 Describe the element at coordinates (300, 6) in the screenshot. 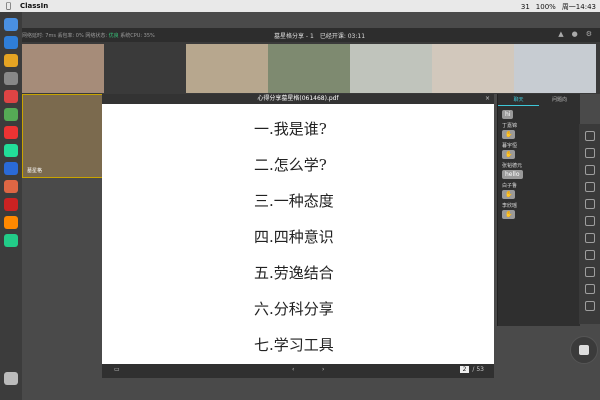

I see `mac-menubar:  ClassIn 31 100% 周一14:43` at that location.